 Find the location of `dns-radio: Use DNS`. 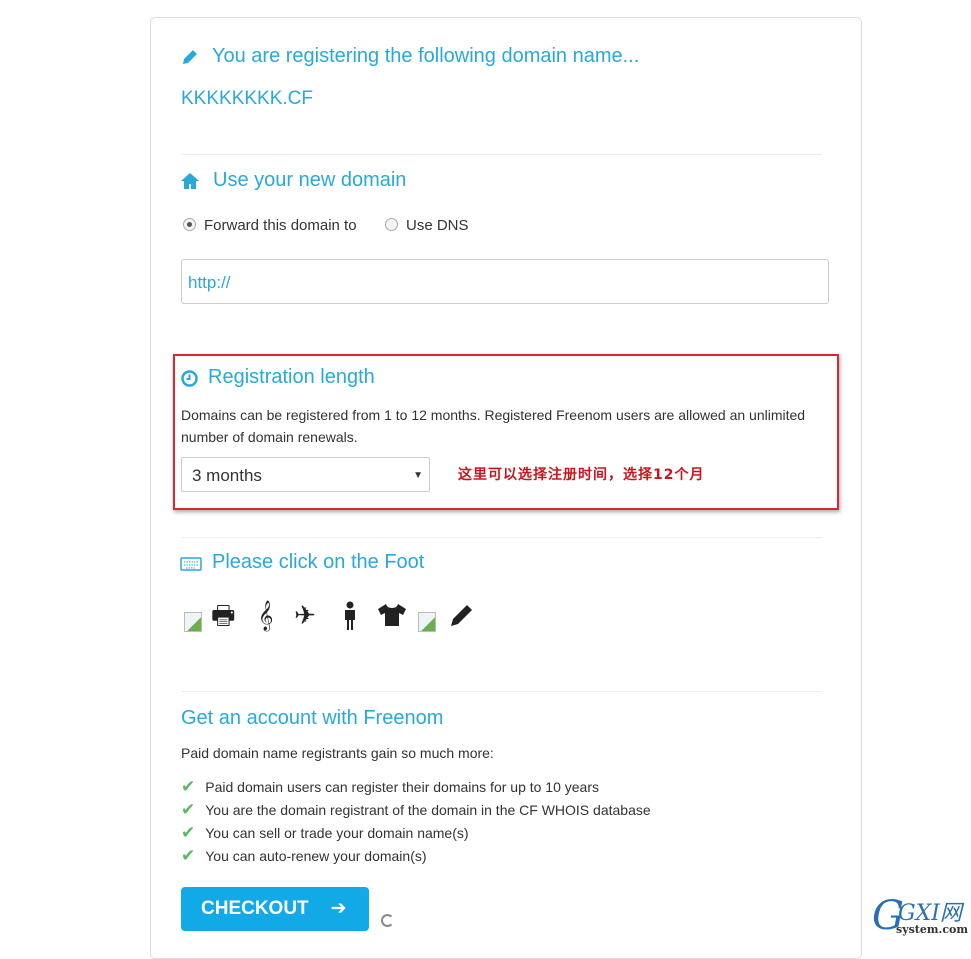

dns-radio: Use DNS is located at coordinates (427, 225).